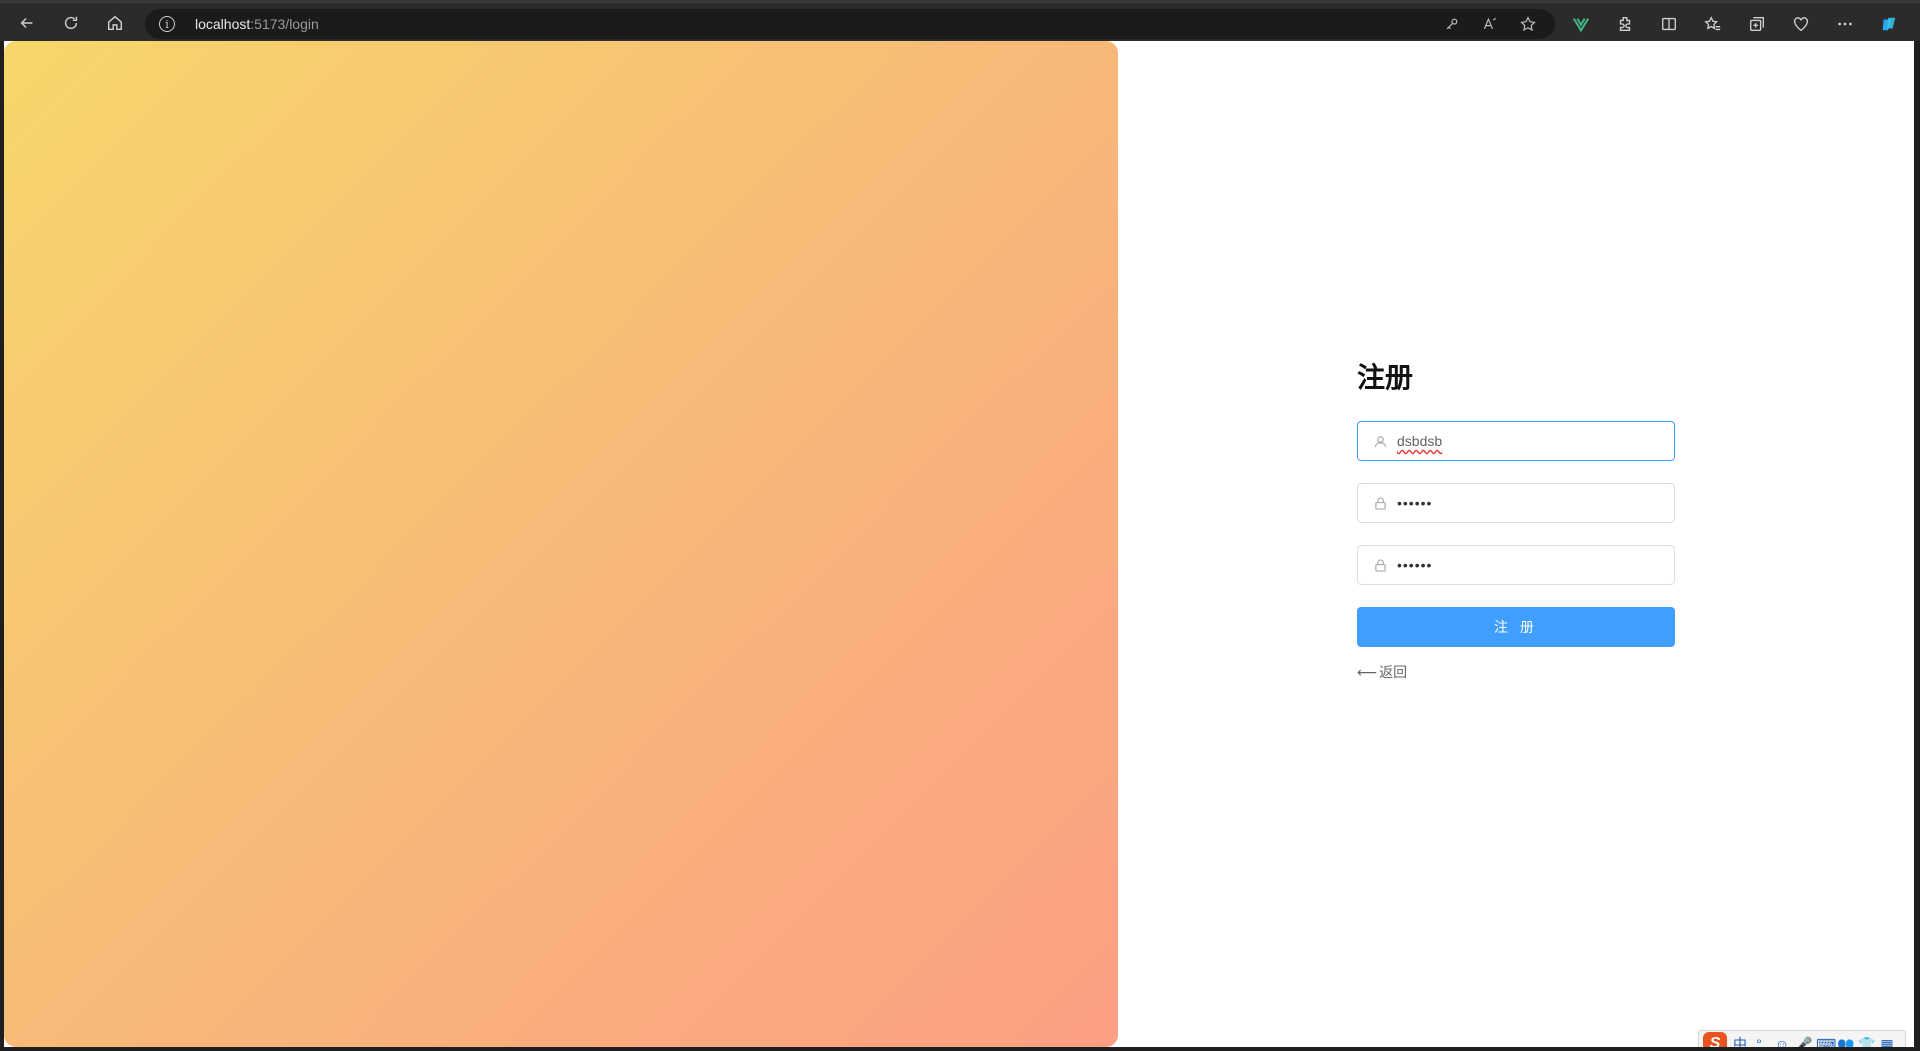  I want to click on username-field: dsbdsb, so click(1516, 441).